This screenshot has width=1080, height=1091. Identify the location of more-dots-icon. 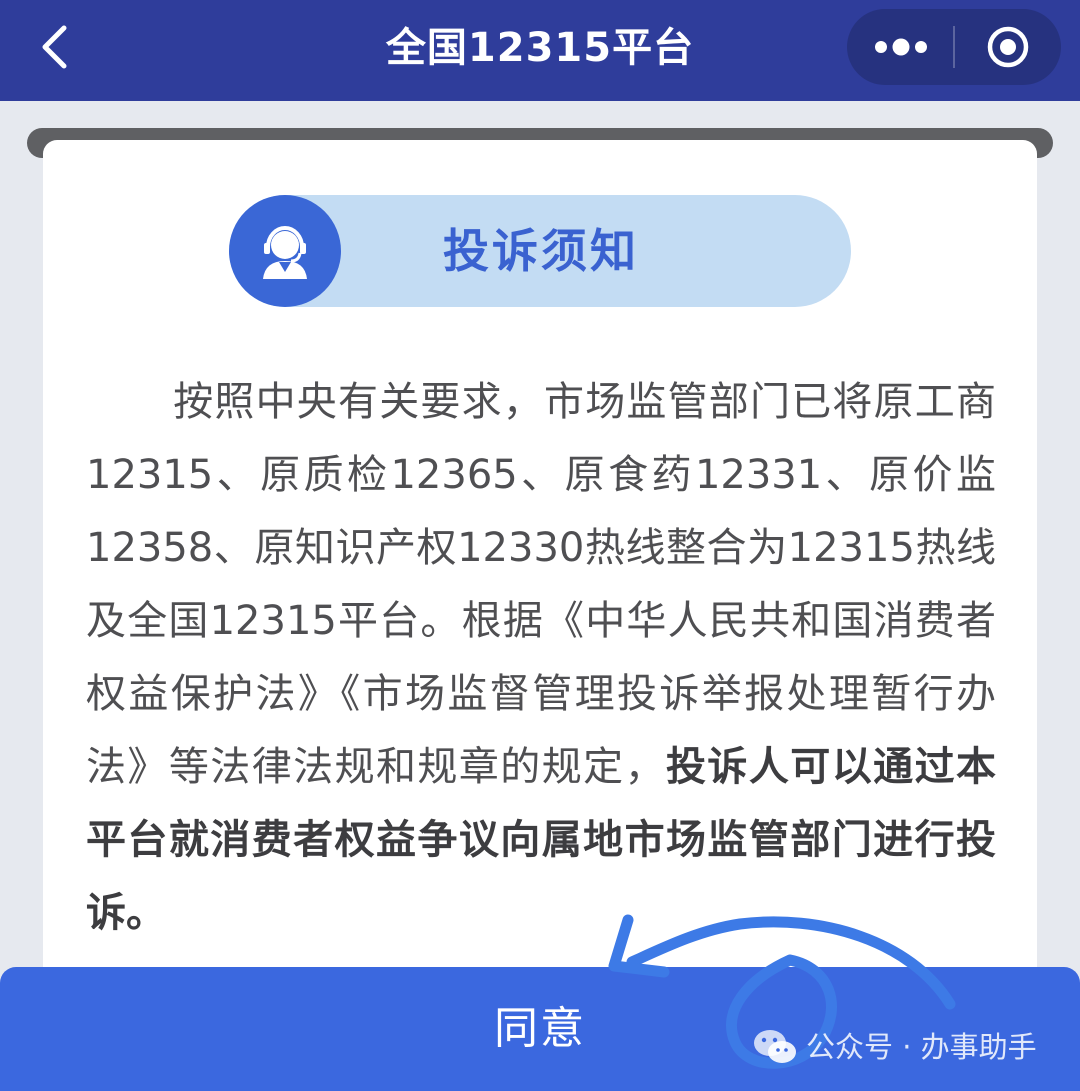
(901, 47).